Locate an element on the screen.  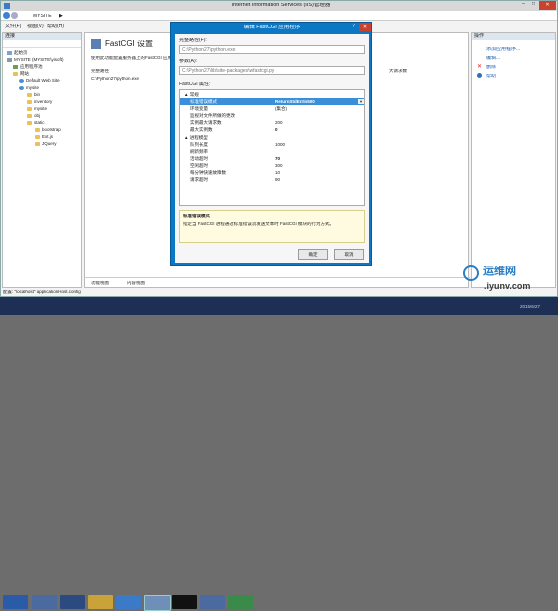
tree-item-apppools: 应用程序池 is located at coordinates (28, 67).